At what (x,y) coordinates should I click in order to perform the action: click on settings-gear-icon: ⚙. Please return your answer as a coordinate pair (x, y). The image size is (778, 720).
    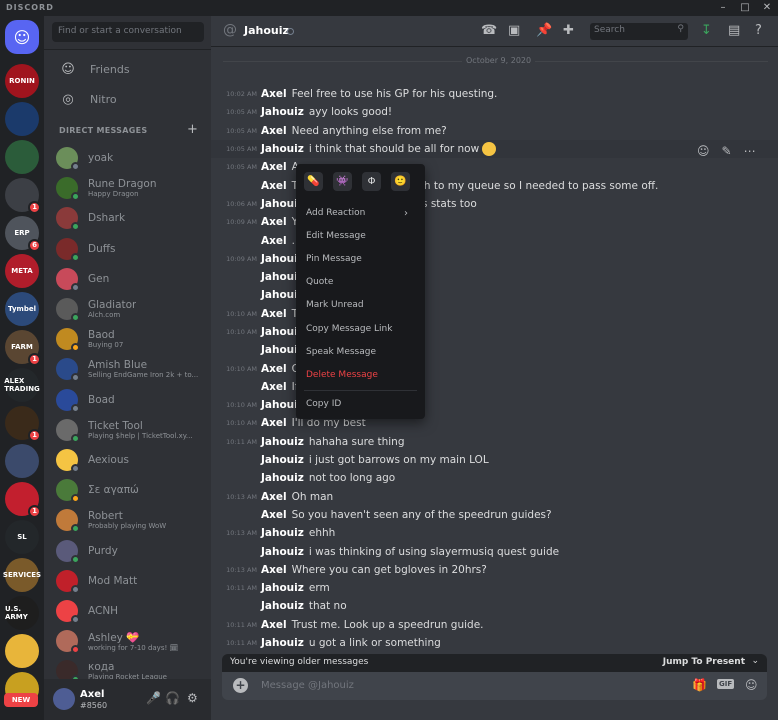
    Looking at the image, I should click on (192, 698).